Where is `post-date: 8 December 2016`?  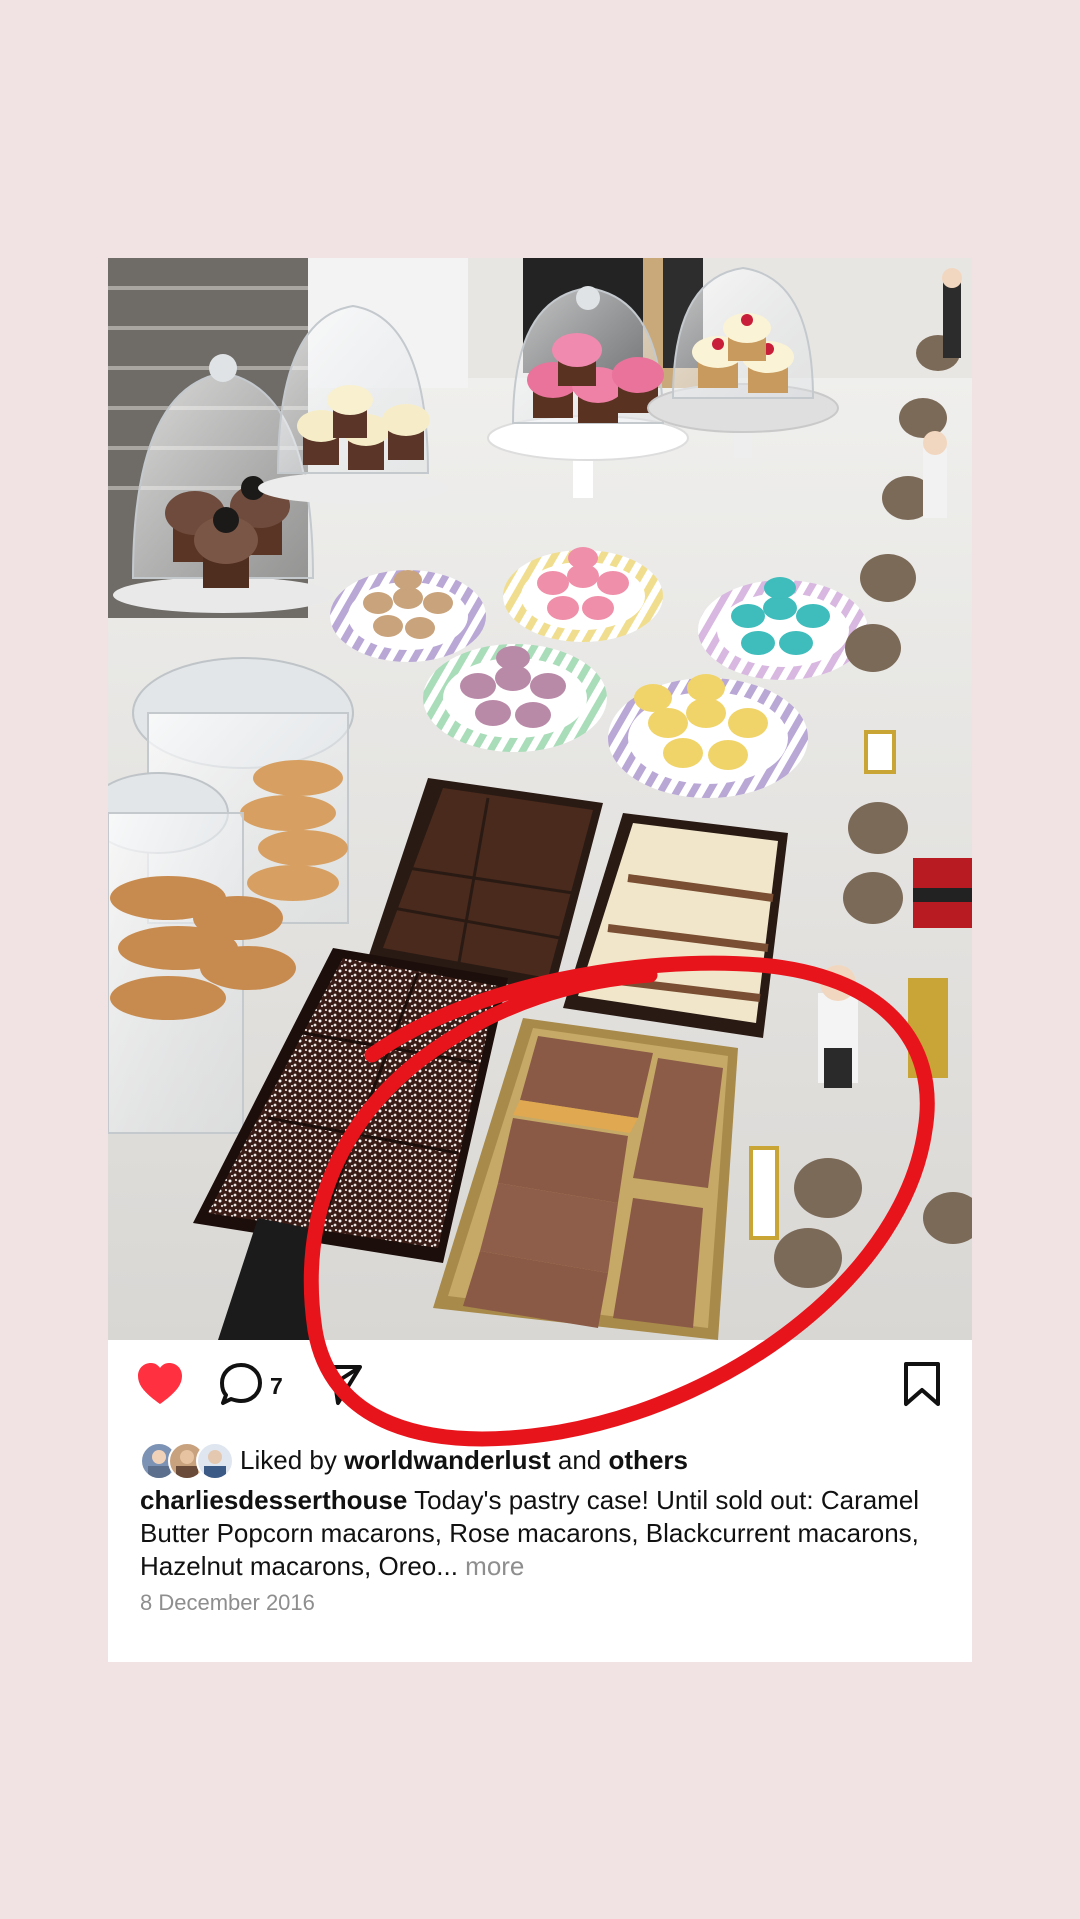
post-date: 8 December 2016 is located at coordinates (227, 1602).